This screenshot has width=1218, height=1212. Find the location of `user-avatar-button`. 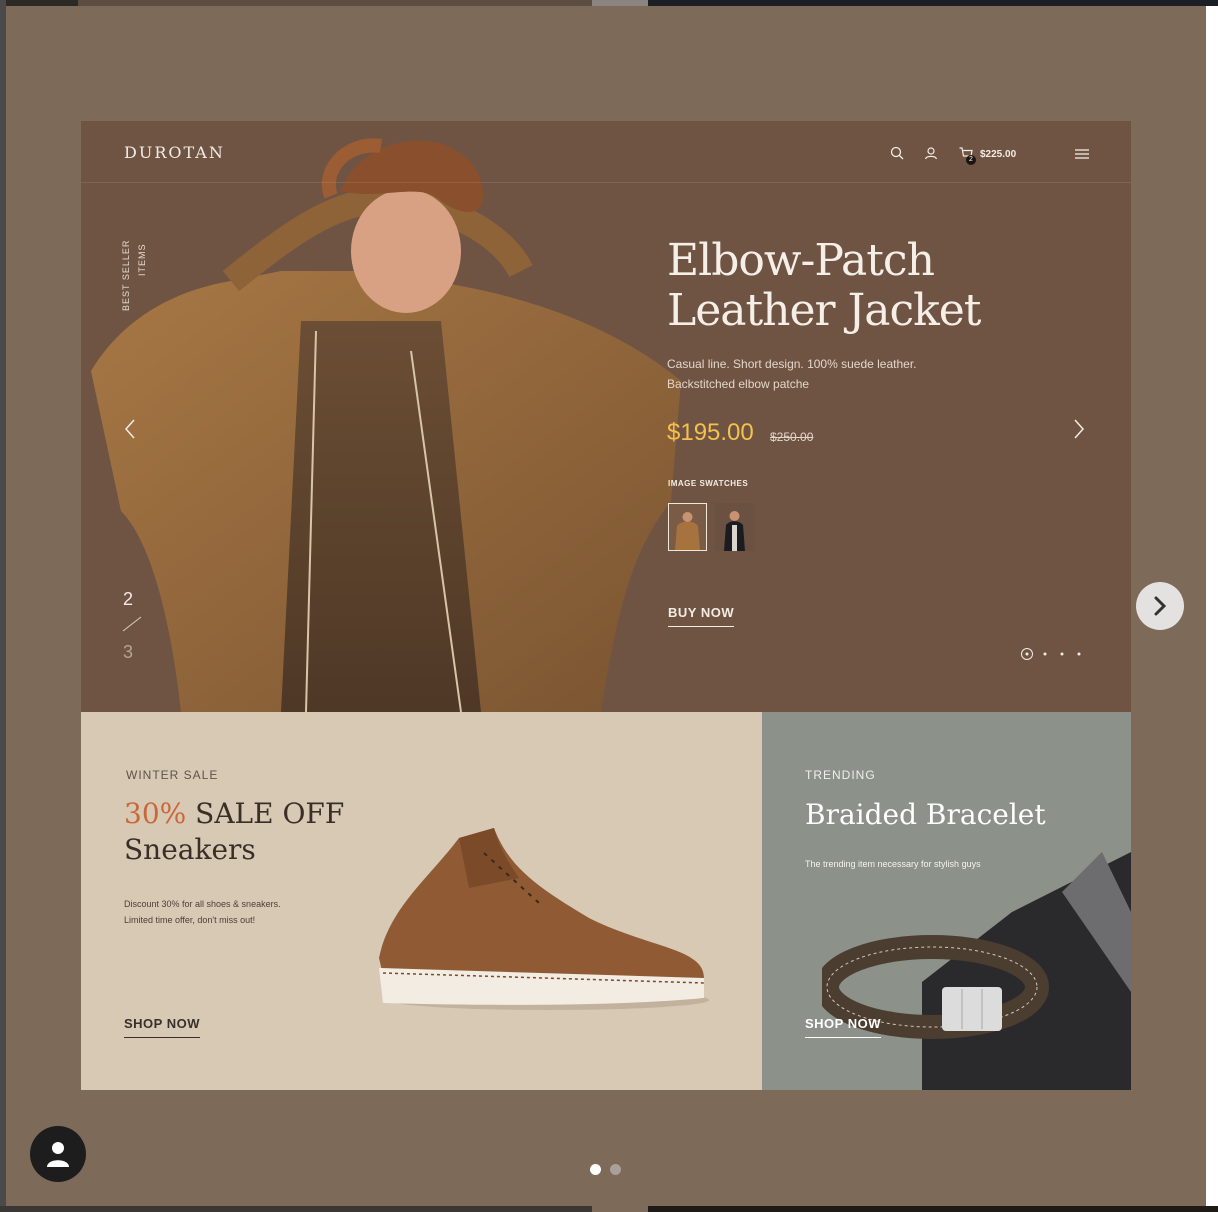

user-avatar-button is located at coordinates (58, 1154).